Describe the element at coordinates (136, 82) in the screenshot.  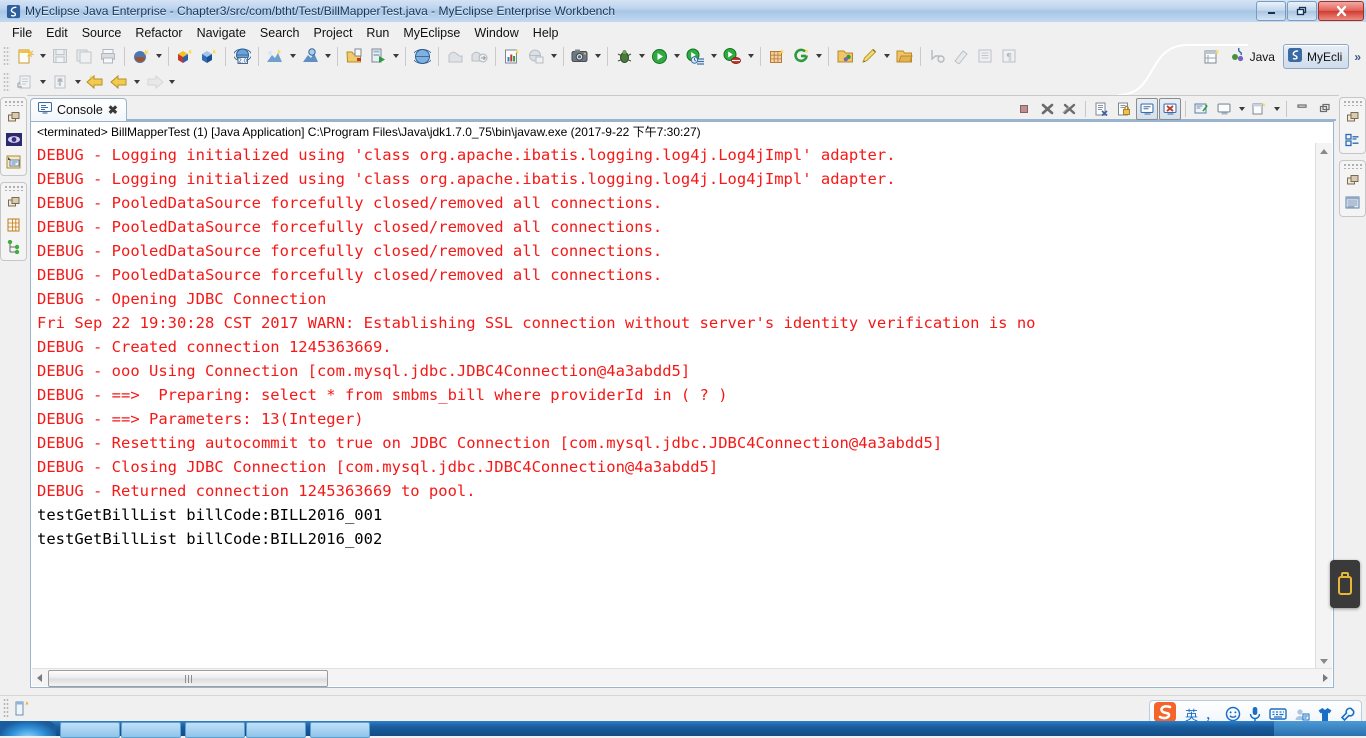
I see `back-dropdown-icon` at that location.